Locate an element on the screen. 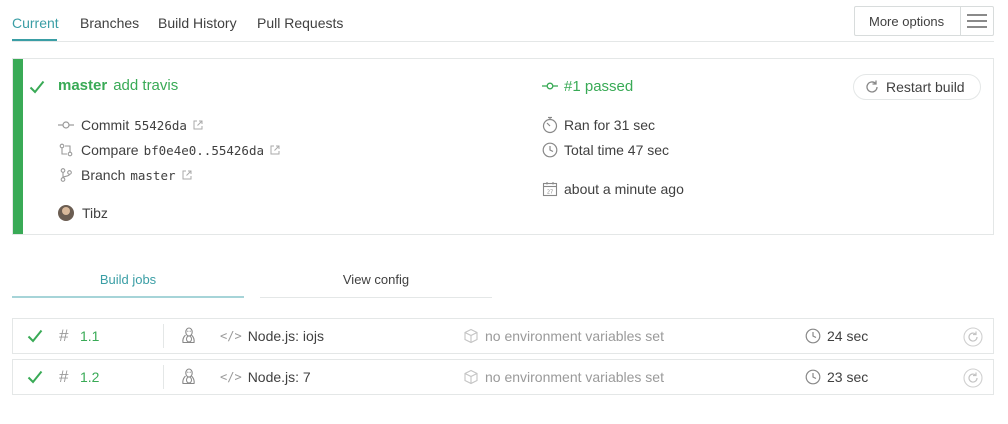  restart-build-button: Restart build is located at coordinates (917, 87).